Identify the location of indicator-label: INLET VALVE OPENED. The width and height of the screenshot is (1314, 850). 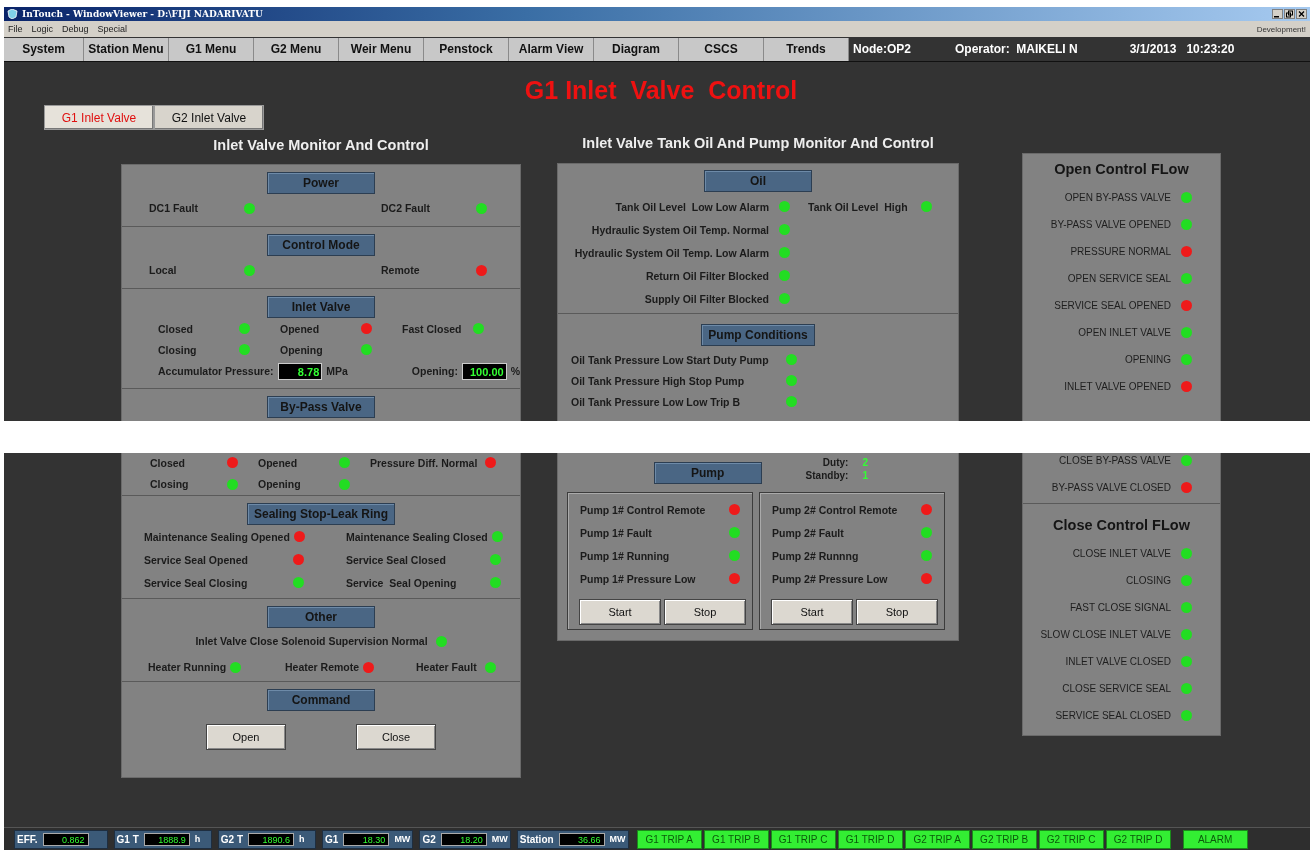
(1117, 386).